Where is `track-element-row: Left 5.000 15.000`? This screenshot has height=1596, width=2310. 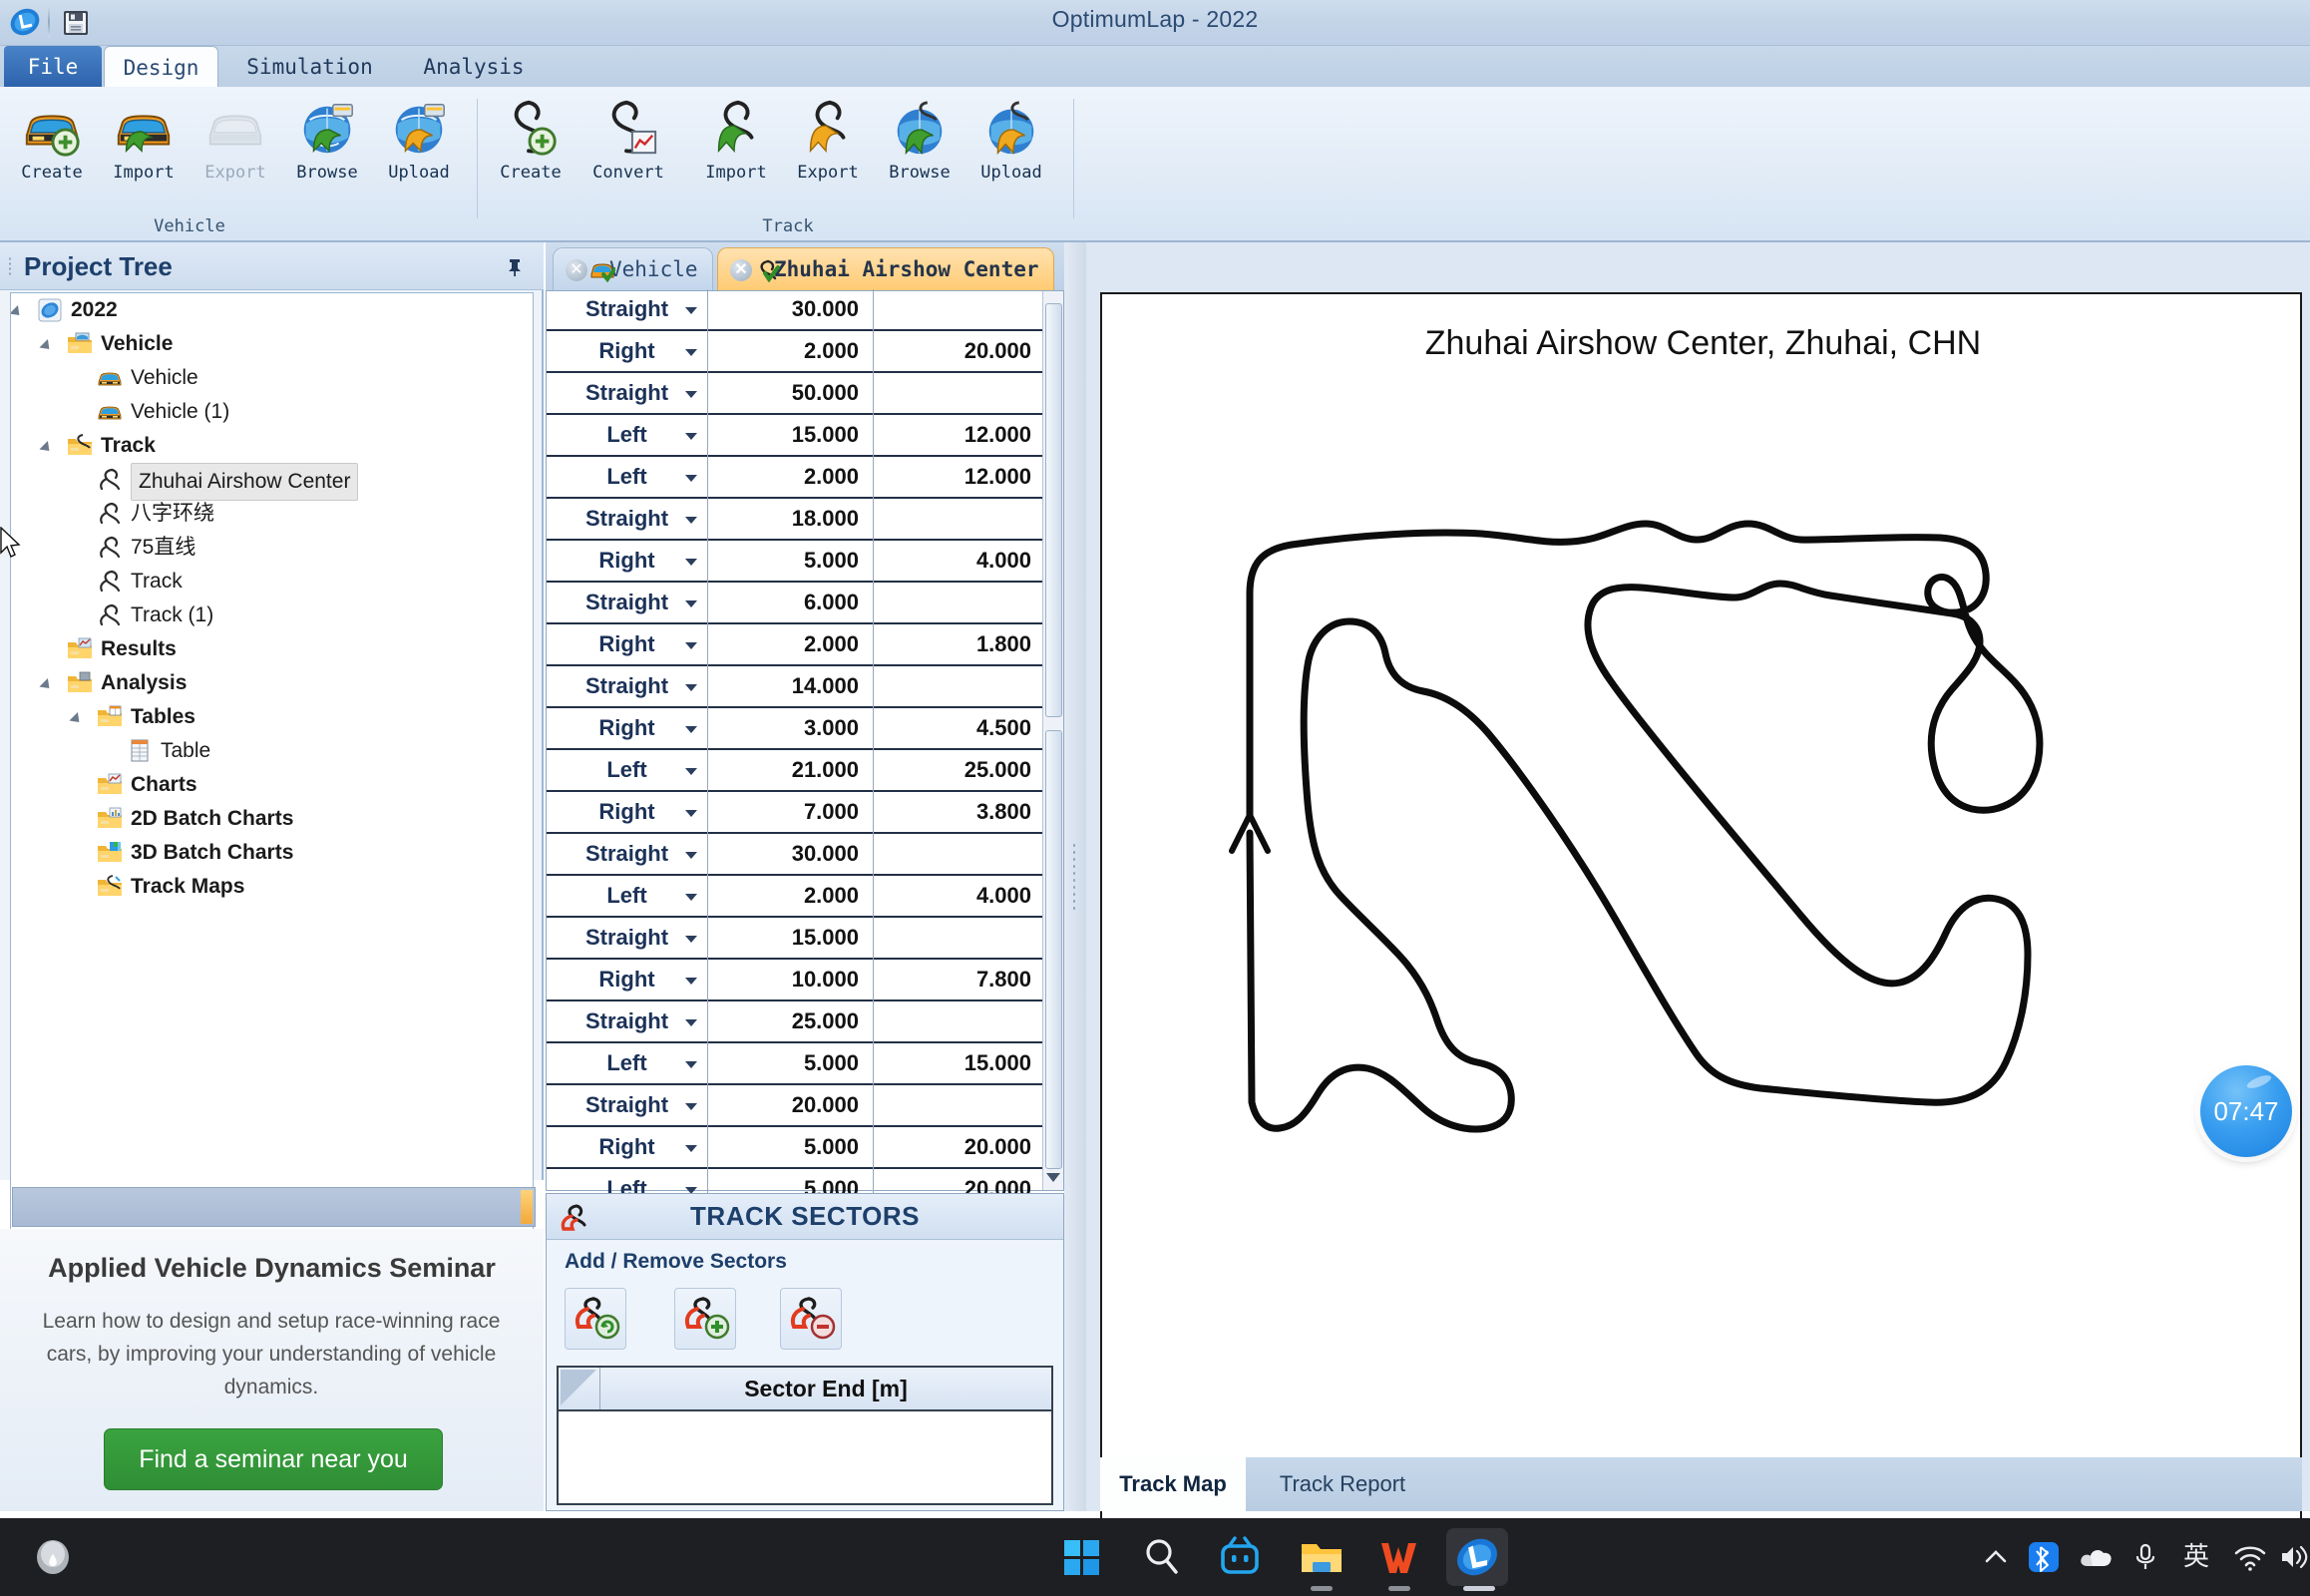 track-element-row: Left 5.000 15.000 is located at coordinates (795, 1064).